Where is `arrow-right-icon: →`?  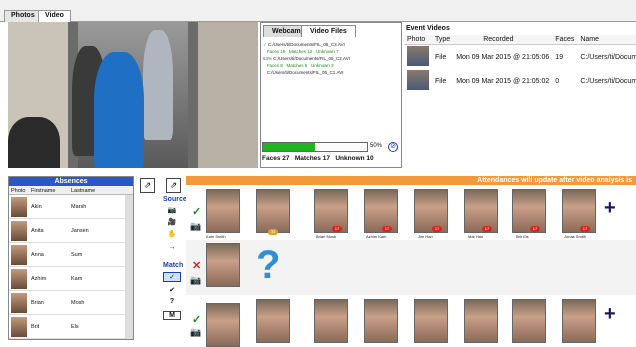
arrow-right-icon: → is located at coordinates (172, 247).